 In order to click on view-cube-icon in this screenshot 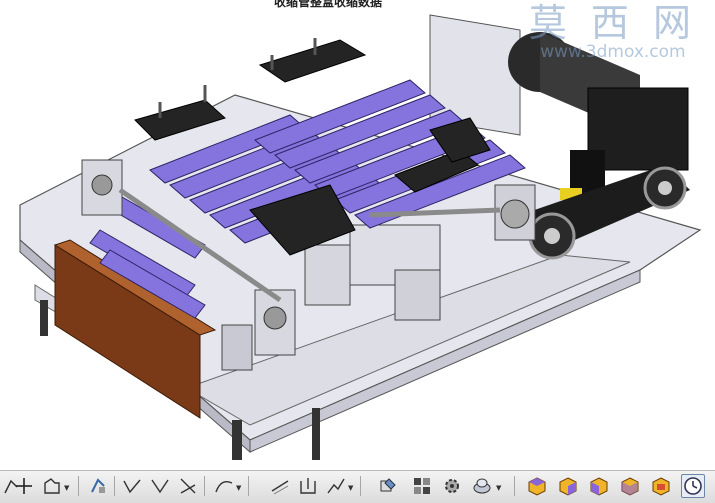, I will do `click(661, 486)`.